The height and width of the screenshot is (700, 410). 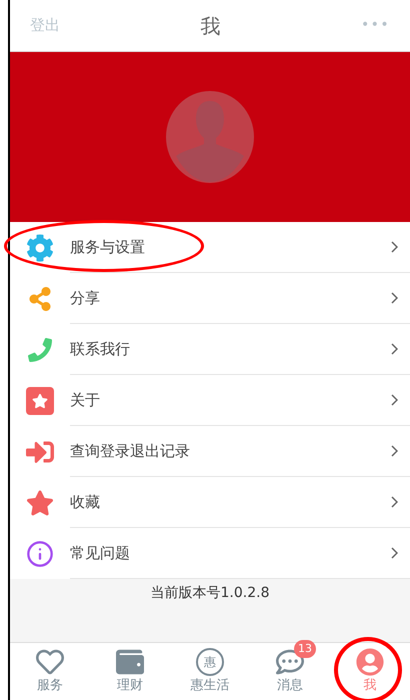 What do you see at coordinates (40, 554) in the screenshot?
I see `info-icon` at bounding box center [40, 554].